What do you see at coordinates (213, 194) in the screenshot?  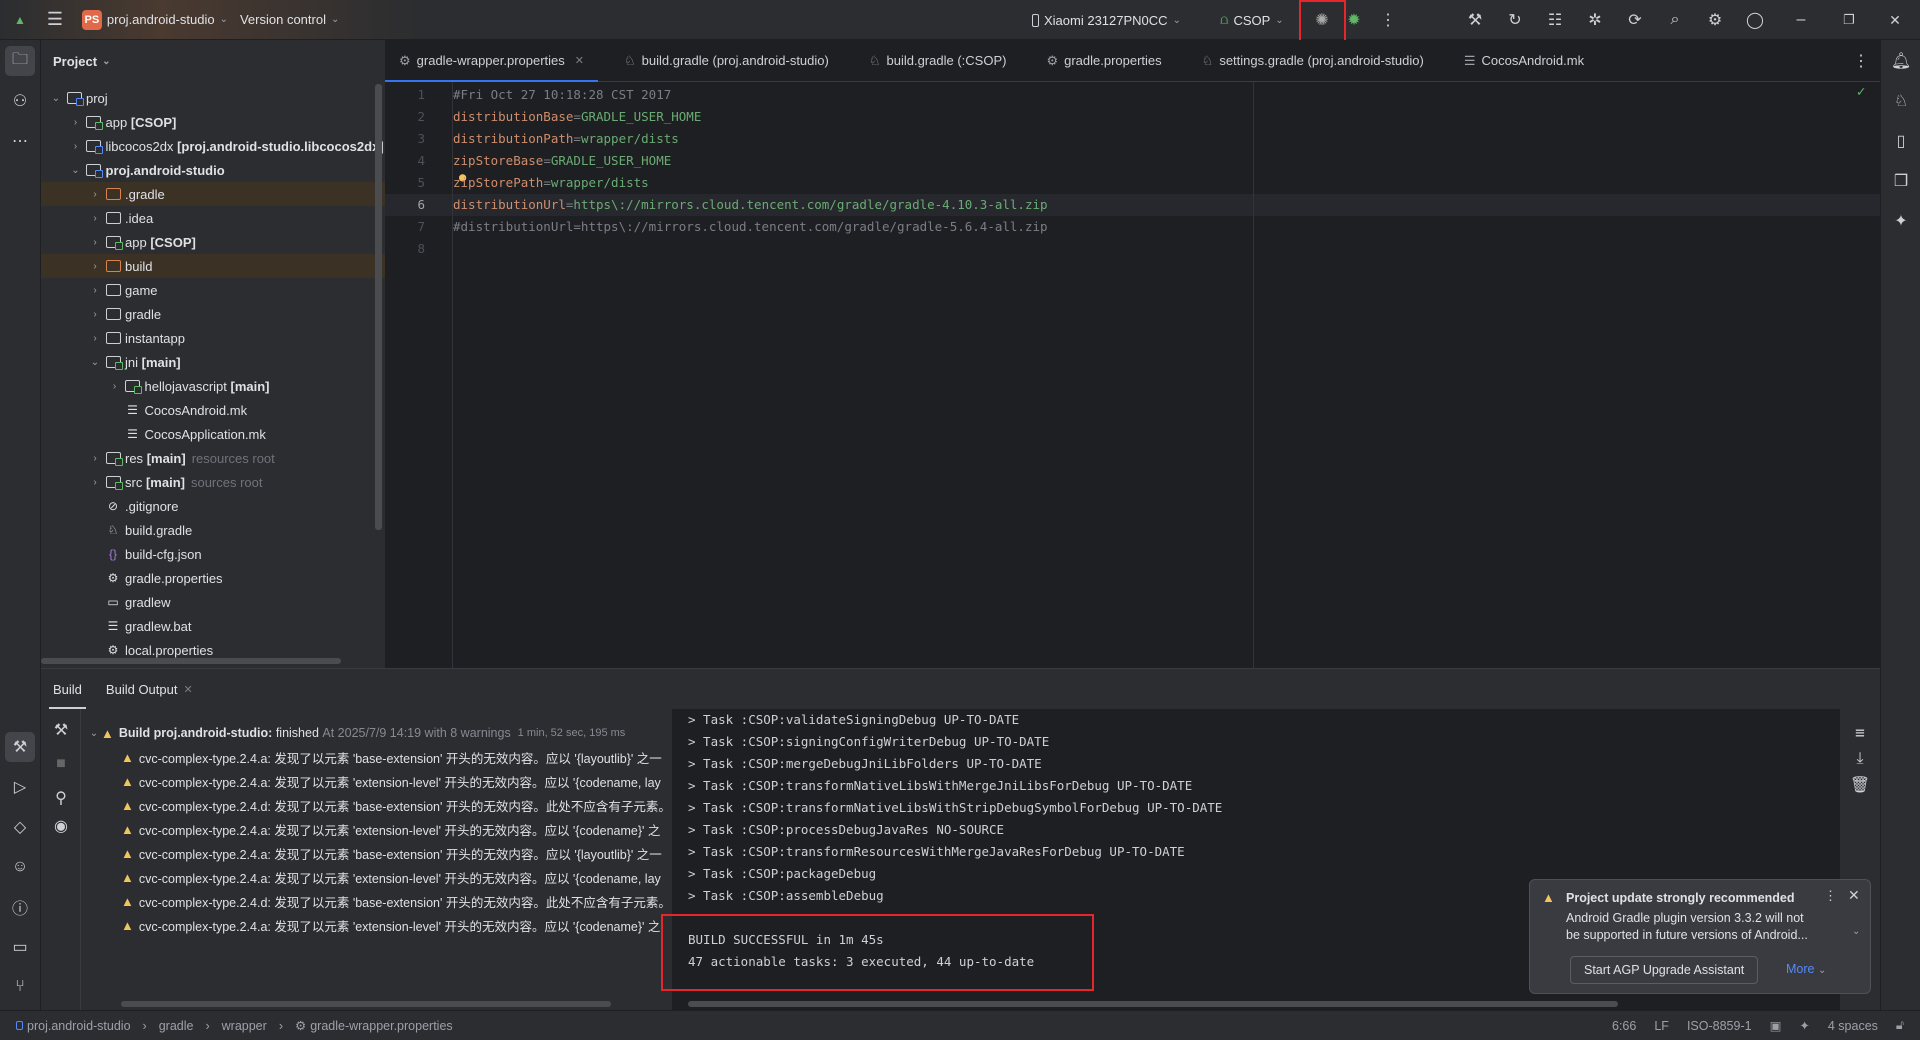 I see `tree-item: › .gradle` at bounding box center [213, 194].